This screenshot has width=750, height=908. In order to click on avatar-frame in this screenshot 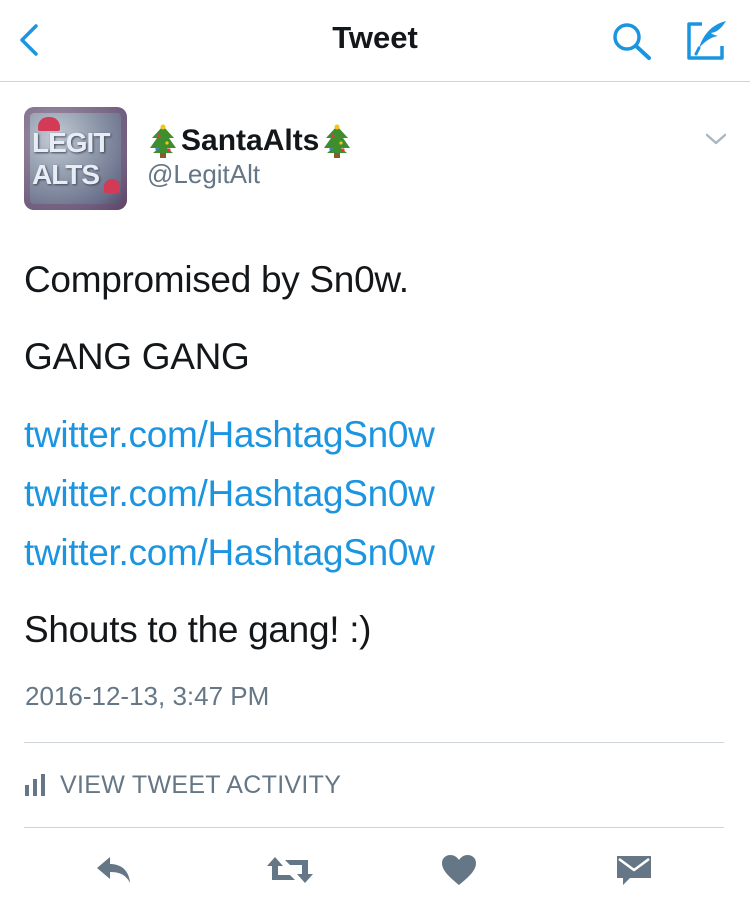, I will do `click(75, 158)`.